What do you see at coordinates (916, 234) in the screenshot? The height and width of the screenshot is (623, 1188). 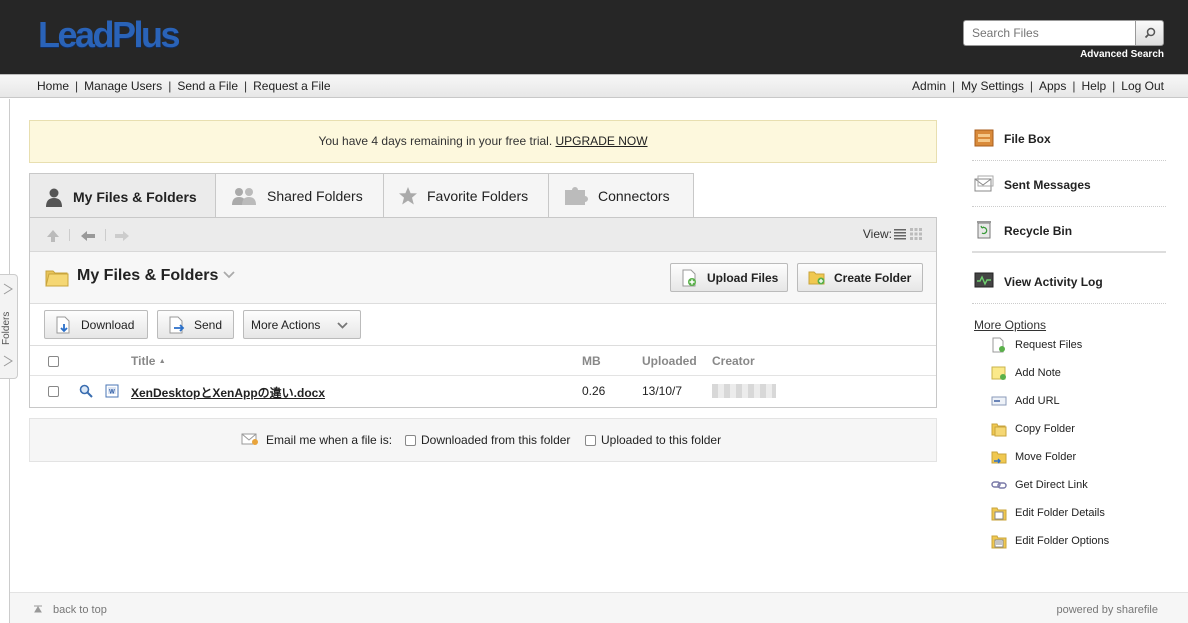 I see `grid-view-icon` at bounding box center [916, 234].